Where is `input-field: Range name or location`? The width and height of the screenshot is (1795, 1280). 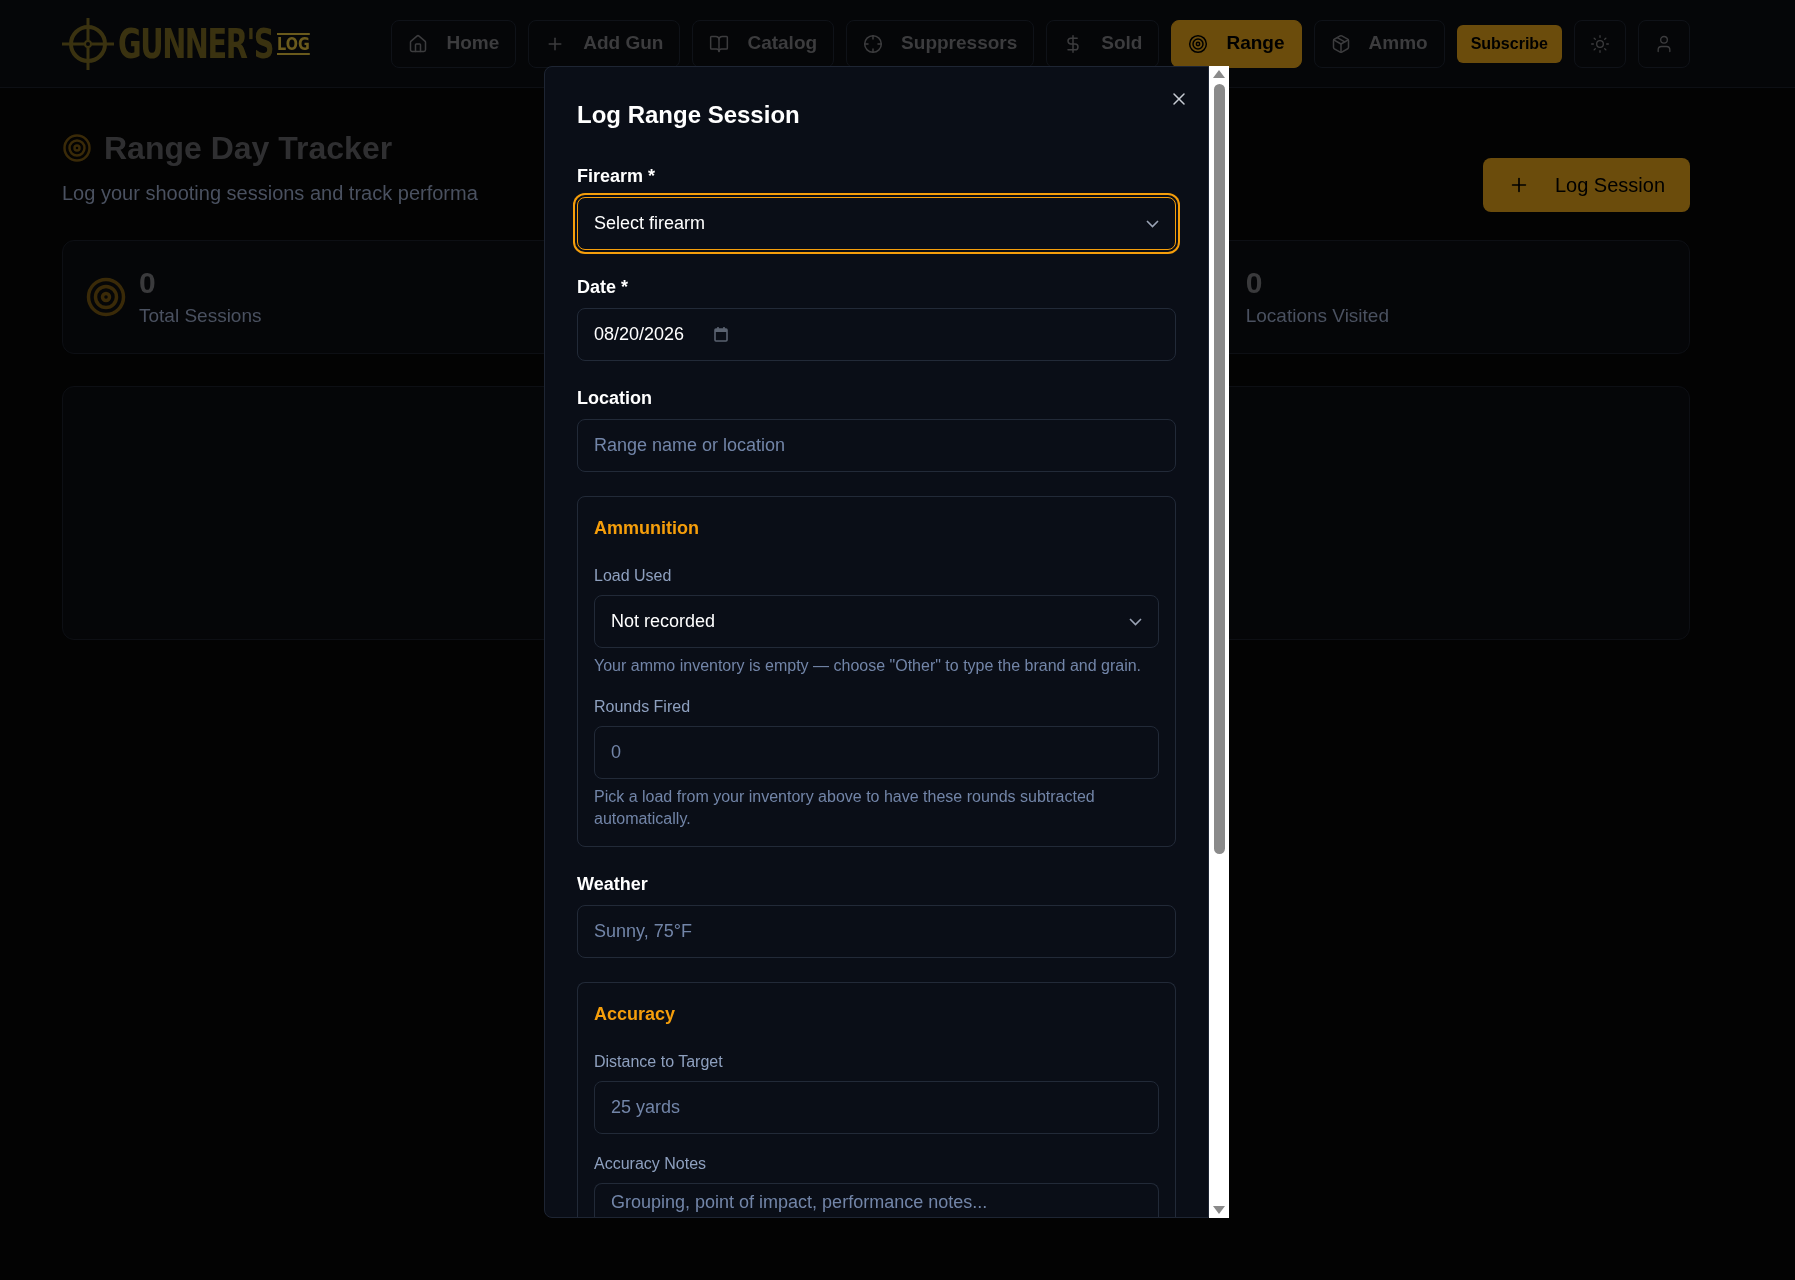 input-field: Range name or location is located at coordinates (876, 445).